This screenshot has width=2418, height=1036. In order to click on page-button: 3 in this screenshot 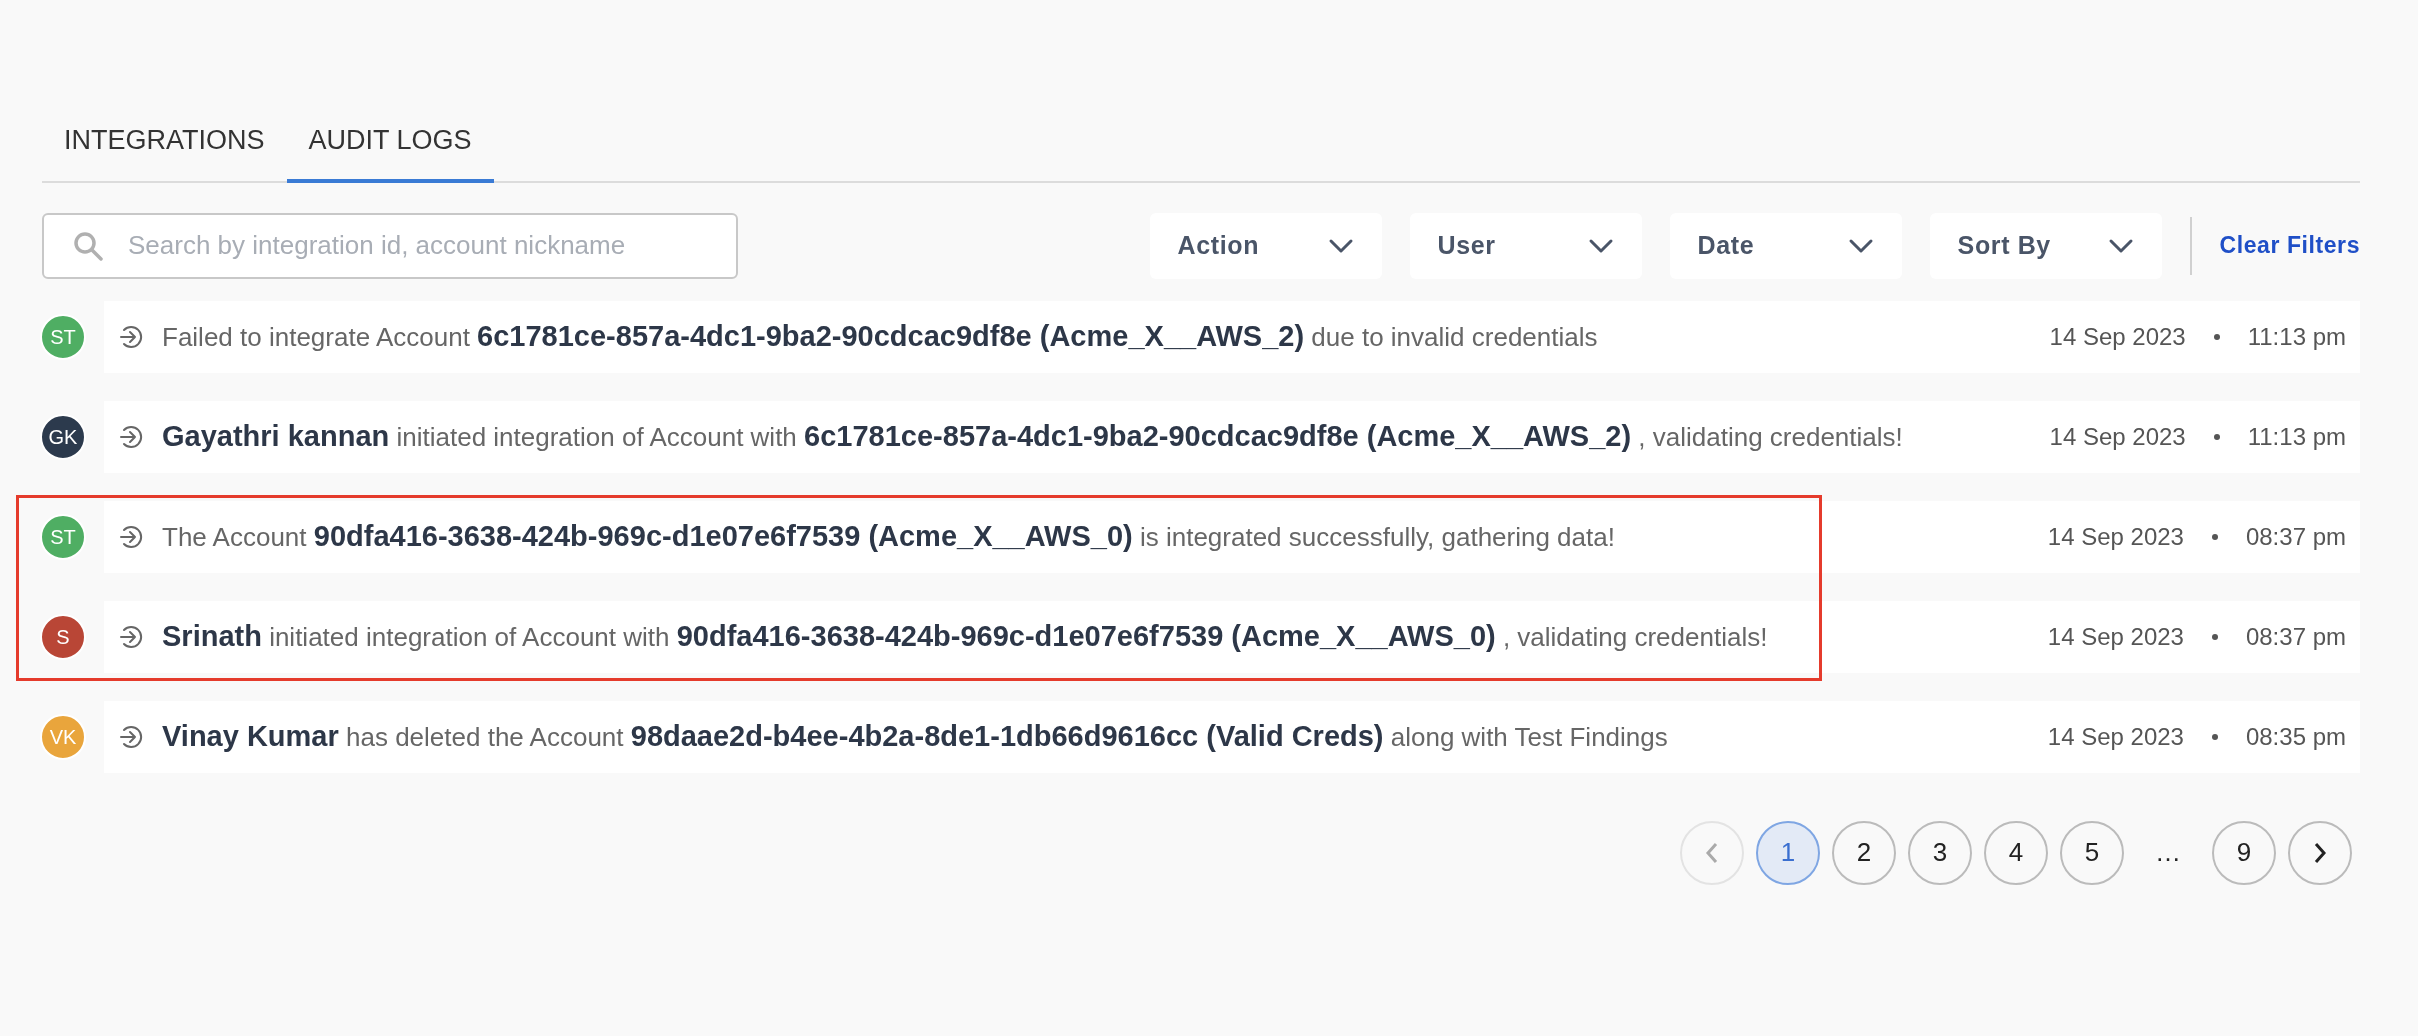, I will do `click(1940, 852)`.